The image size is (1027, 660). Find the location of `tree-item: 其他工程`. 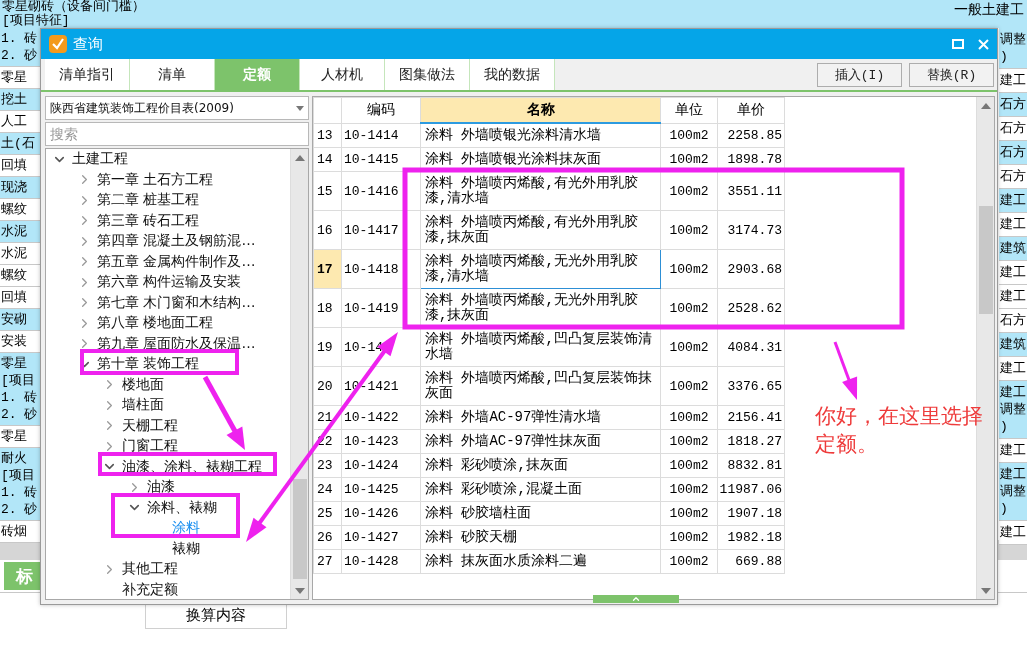

tree-item: 其他工程 is located at coordinates (150, 569).